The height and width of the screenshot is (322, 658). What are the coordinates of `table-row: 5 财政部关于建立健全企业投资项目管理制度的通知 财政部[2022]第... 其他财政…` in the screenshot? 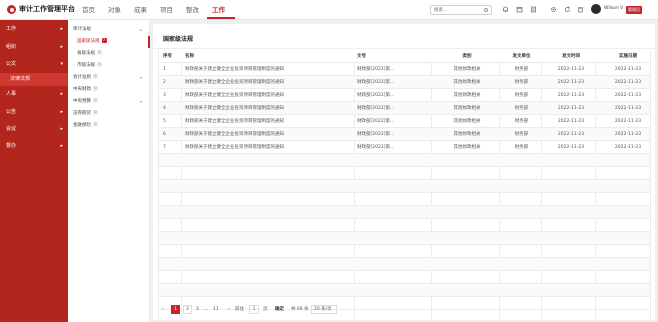 It's located at (404, 121).